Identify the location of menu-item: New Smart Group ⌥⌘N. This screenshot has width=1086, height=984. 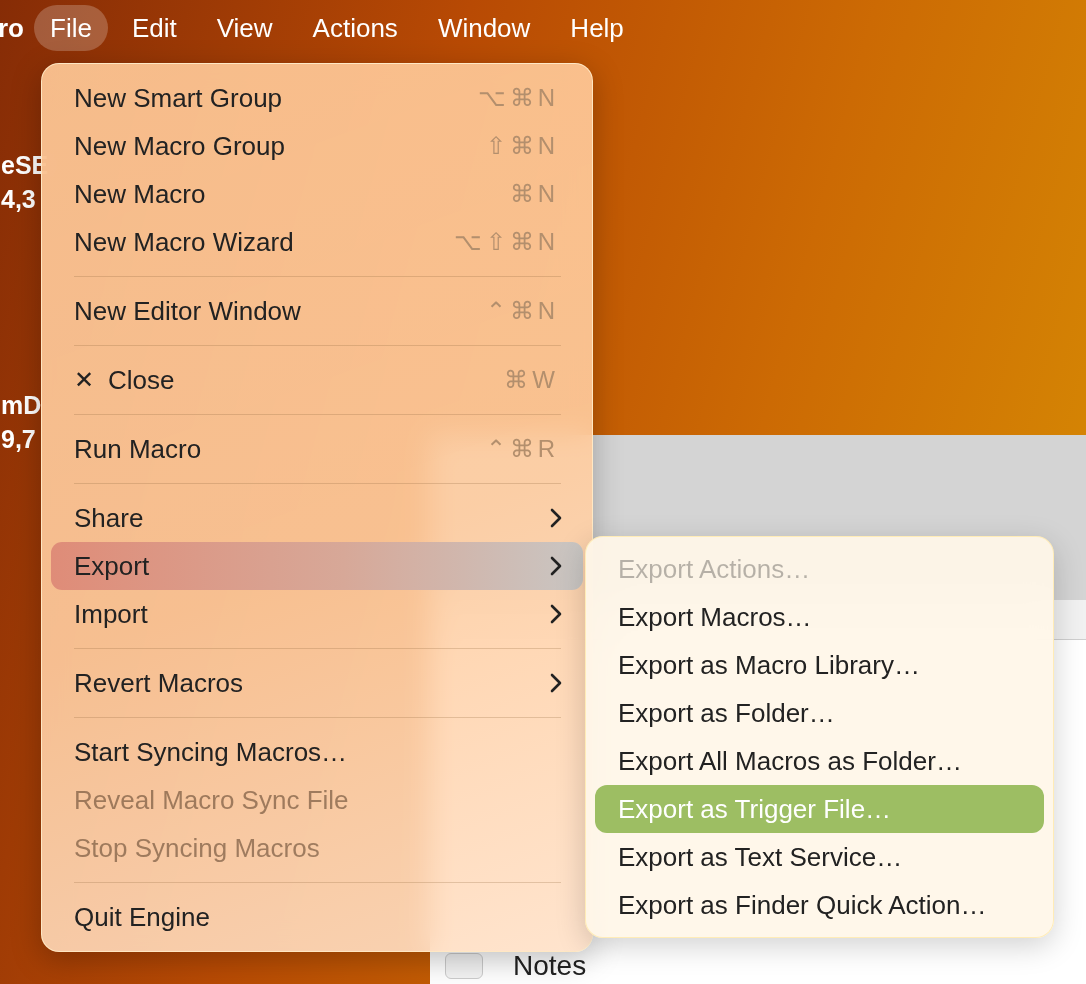
(317, 98).